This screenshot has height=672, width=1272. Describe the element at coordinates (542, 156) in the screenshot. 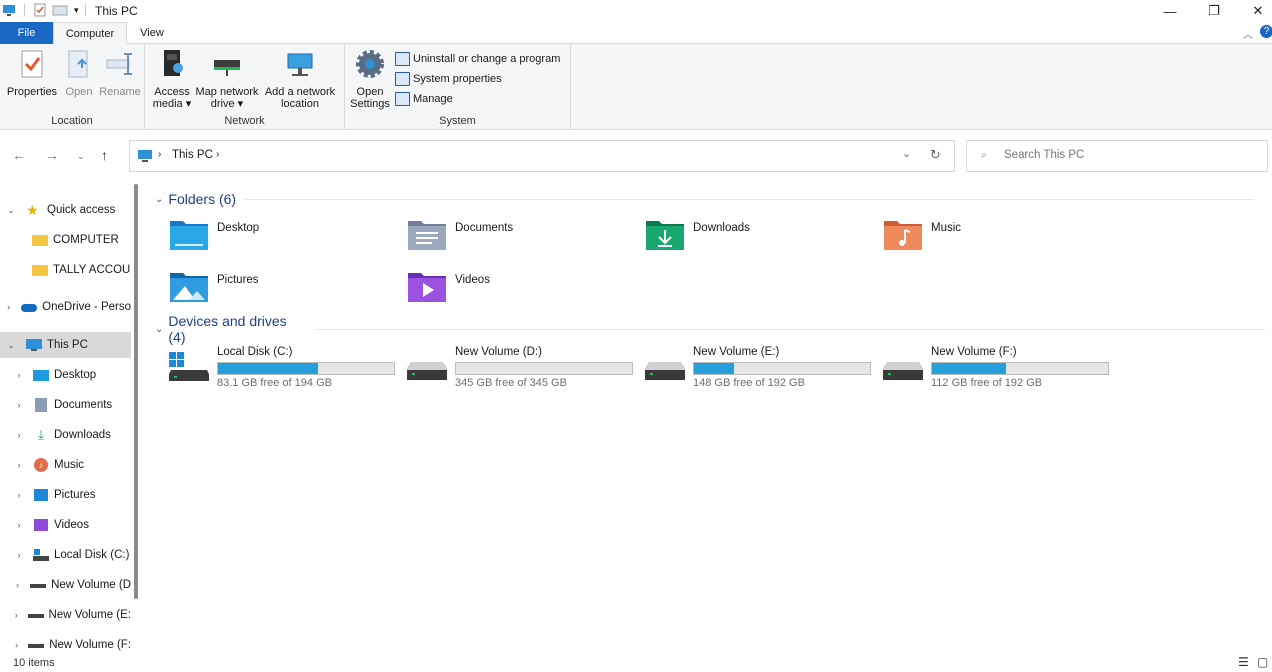

I see `address-bar: › This PC › ⌄ ↻` at that location.